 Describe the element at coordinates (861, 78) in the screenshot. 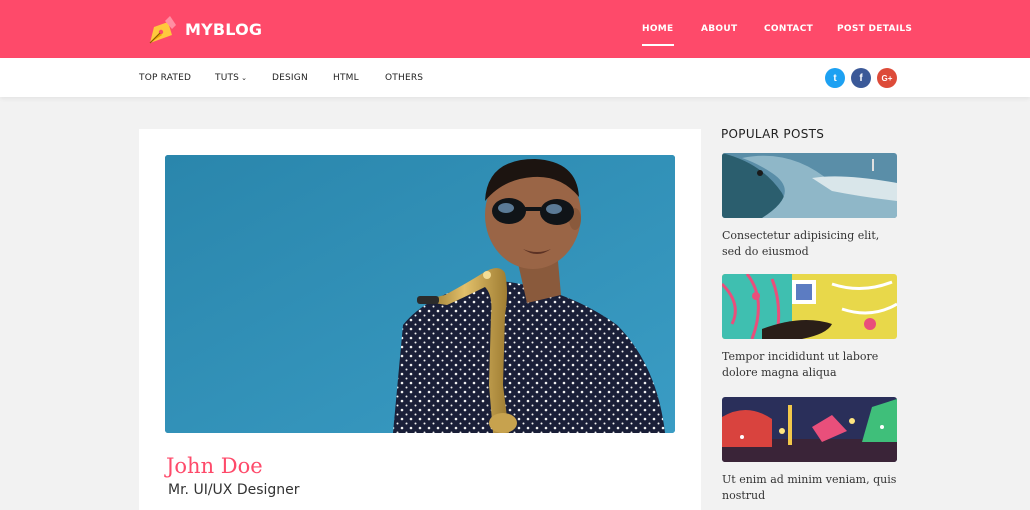

I see `facebook-icon: f` at that location.